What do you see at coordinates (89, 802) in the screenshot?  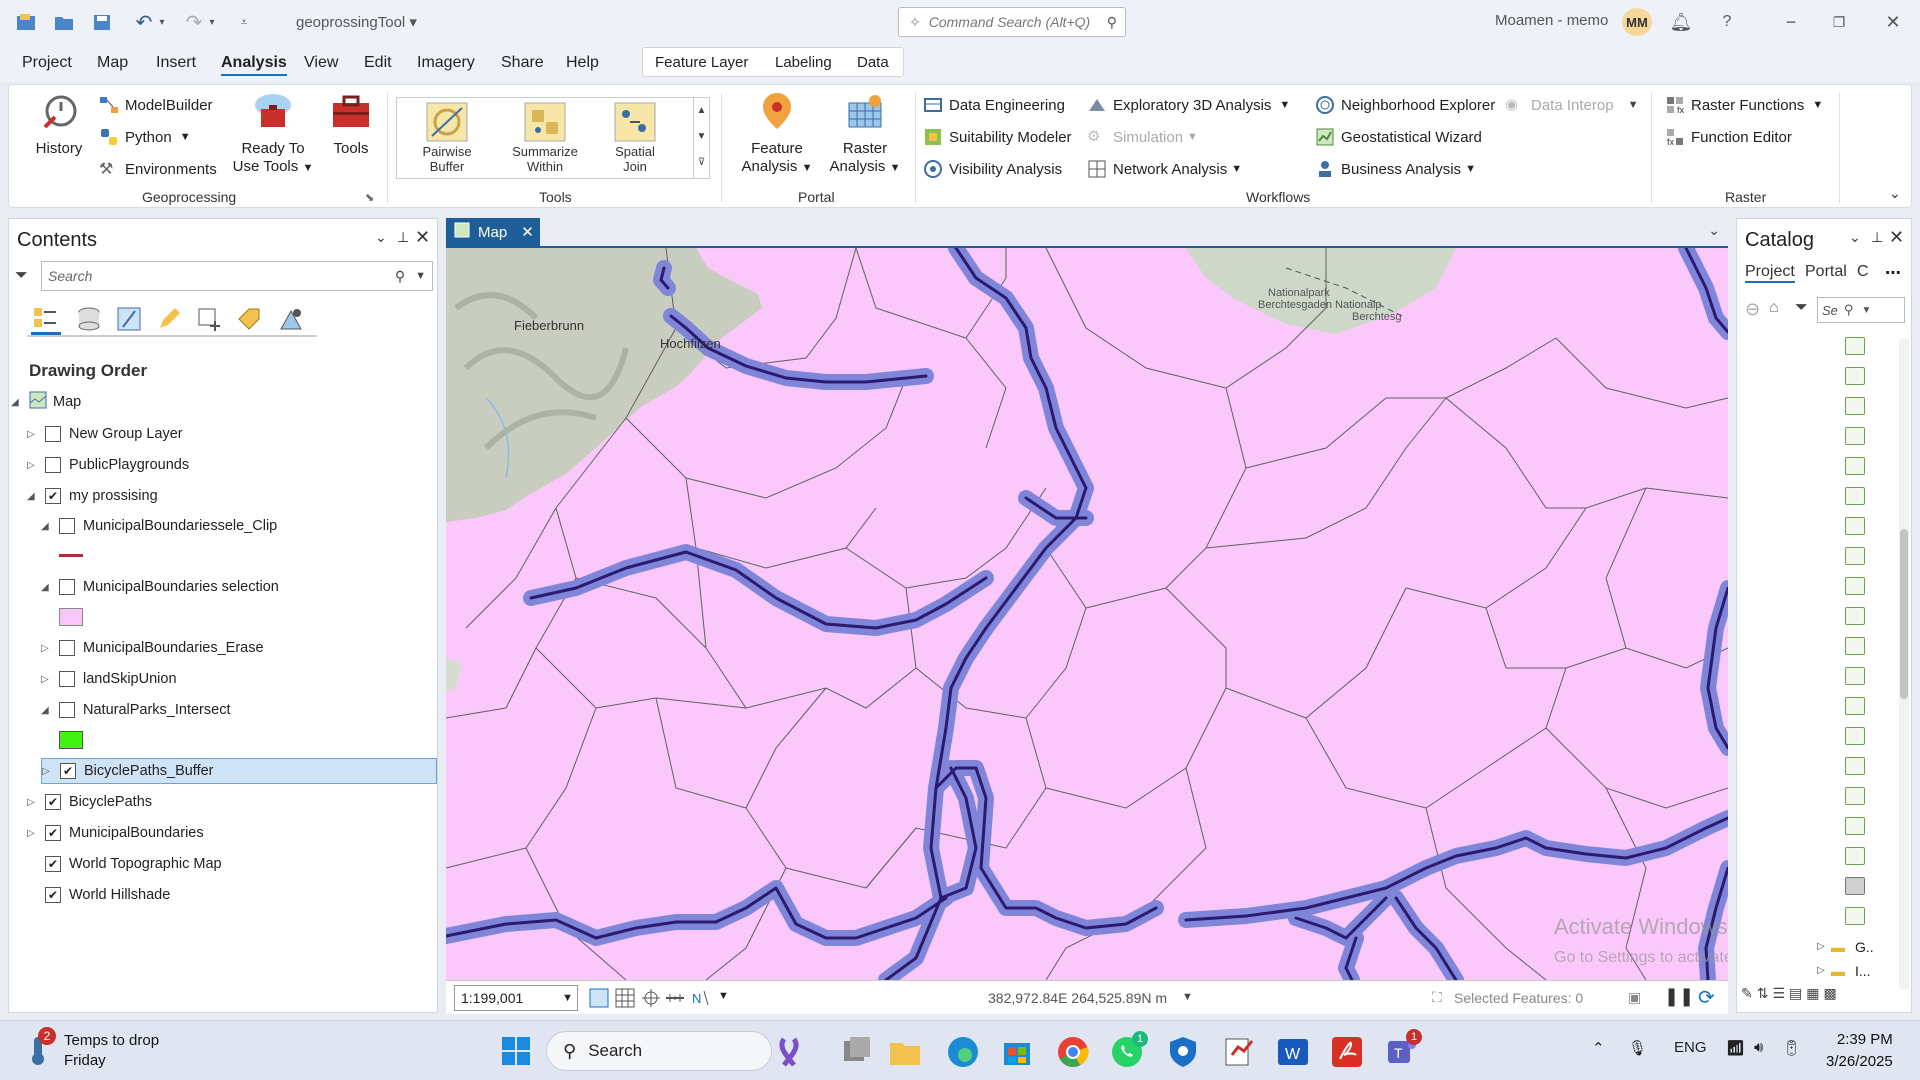 I see `toc-row-bicyclepaths: ▷ ✔ BicyclePaths` at bounding box center [89, 802].